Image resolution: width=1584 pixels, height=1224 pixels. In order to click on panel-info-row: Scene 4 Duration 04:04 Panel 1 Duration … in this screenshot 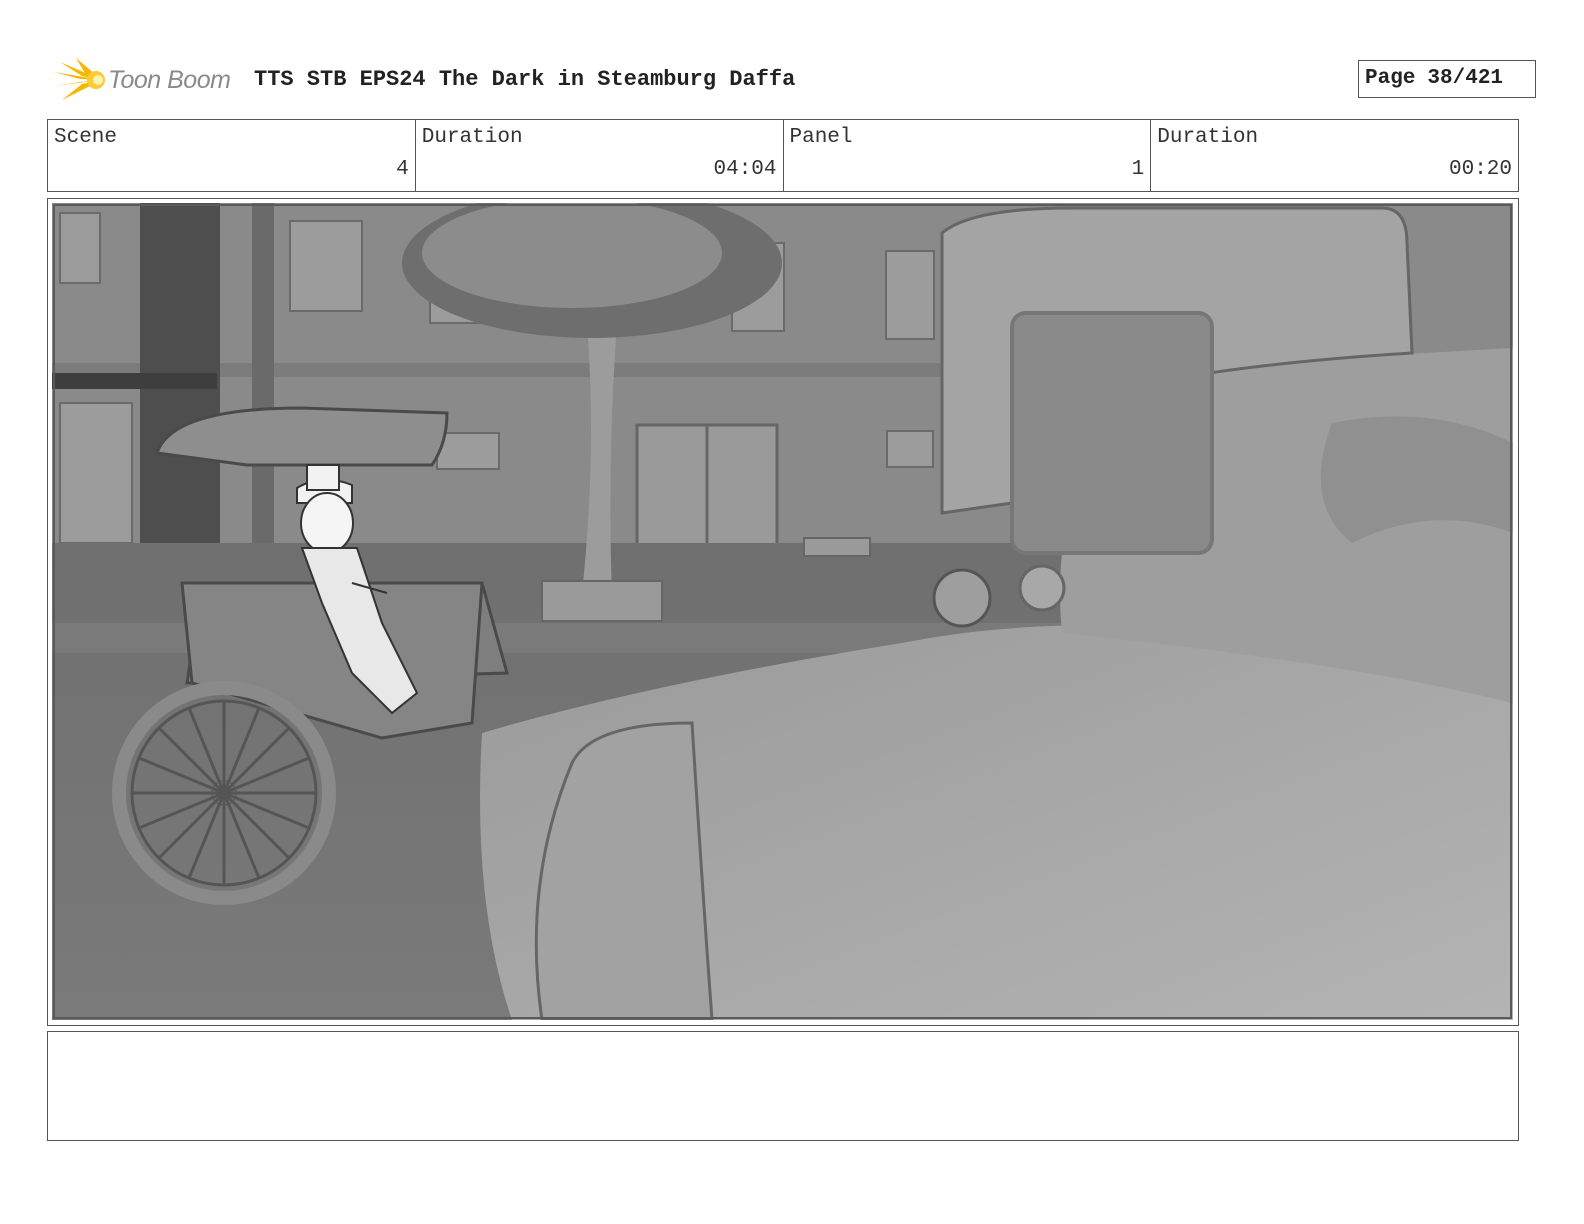, I will do `click(783, 155)`.